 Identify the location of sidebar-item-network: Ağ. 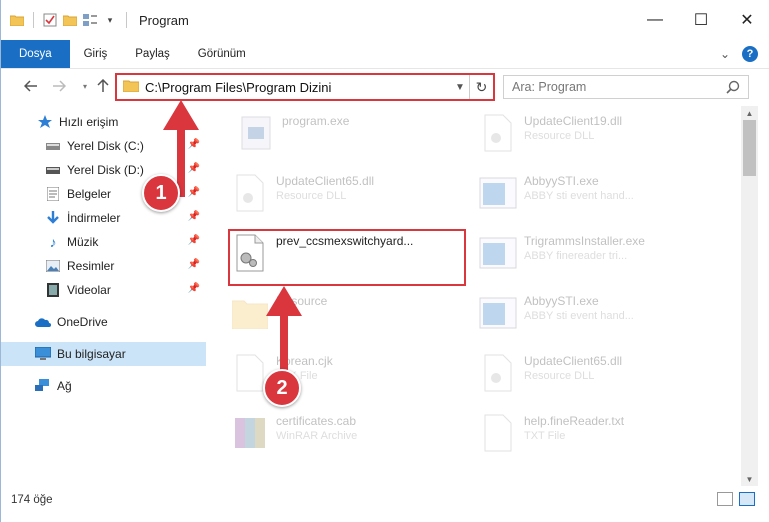
(103, 386).